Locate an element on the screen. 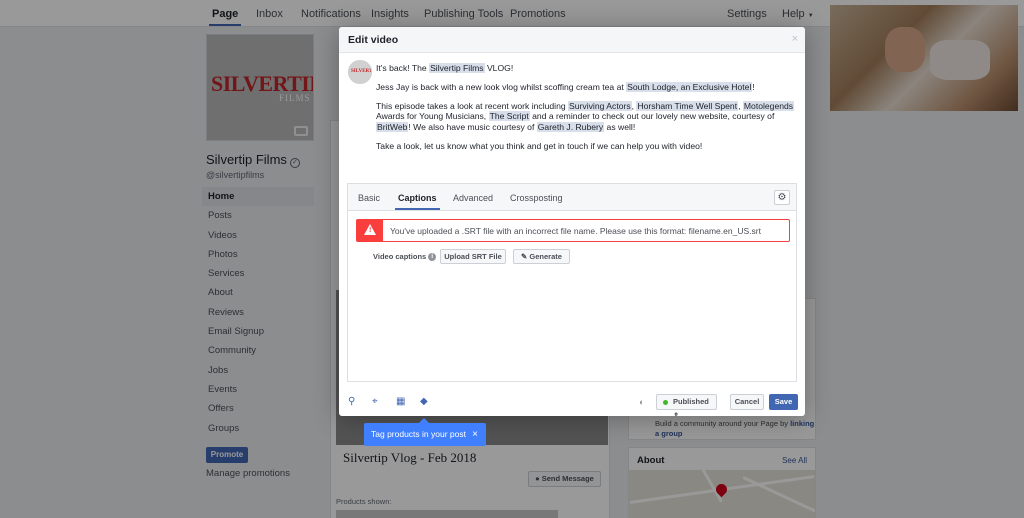 This screenshot has width=1024, height=518. generate-label: Generate is located at coordinates (545, 256).